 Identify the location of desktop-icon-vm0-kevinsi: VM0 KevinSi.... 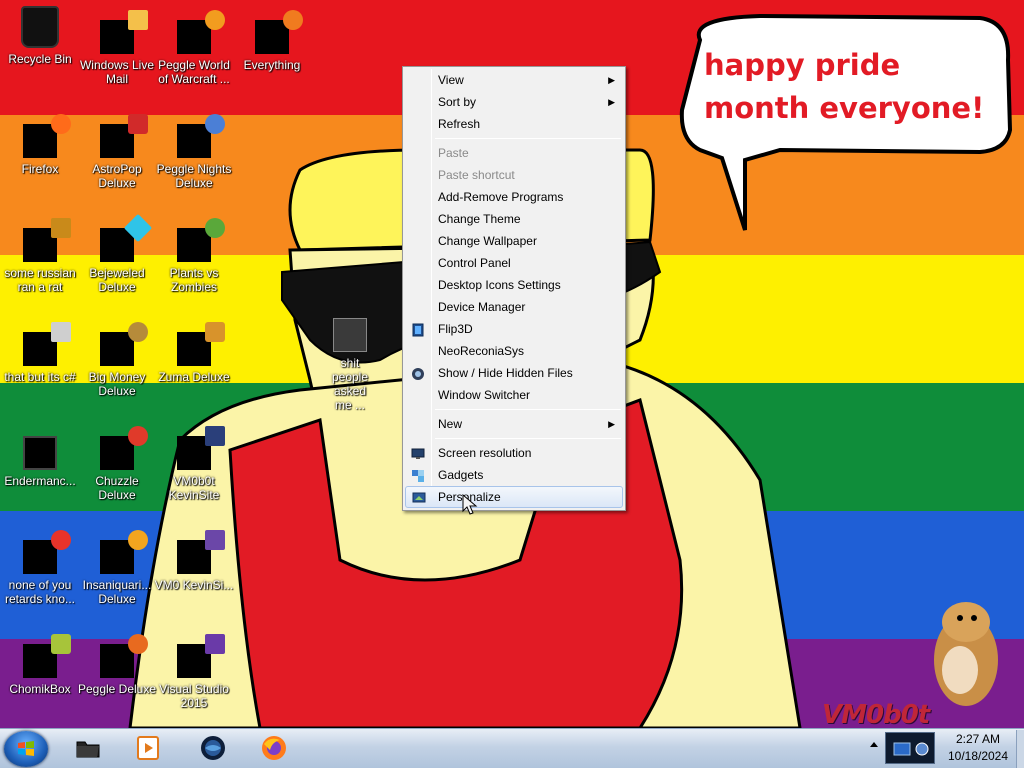
(194, 561).